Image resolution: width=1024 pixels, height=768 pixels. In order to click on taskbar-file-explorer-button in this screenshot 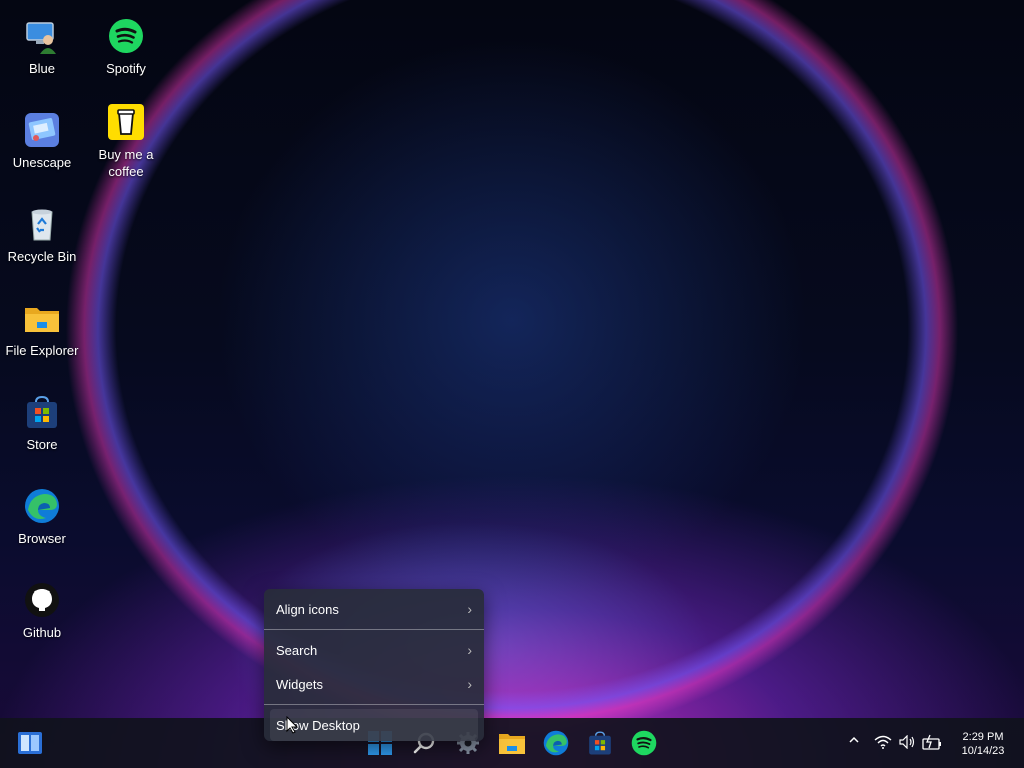, I will do `click(512, 743)`.